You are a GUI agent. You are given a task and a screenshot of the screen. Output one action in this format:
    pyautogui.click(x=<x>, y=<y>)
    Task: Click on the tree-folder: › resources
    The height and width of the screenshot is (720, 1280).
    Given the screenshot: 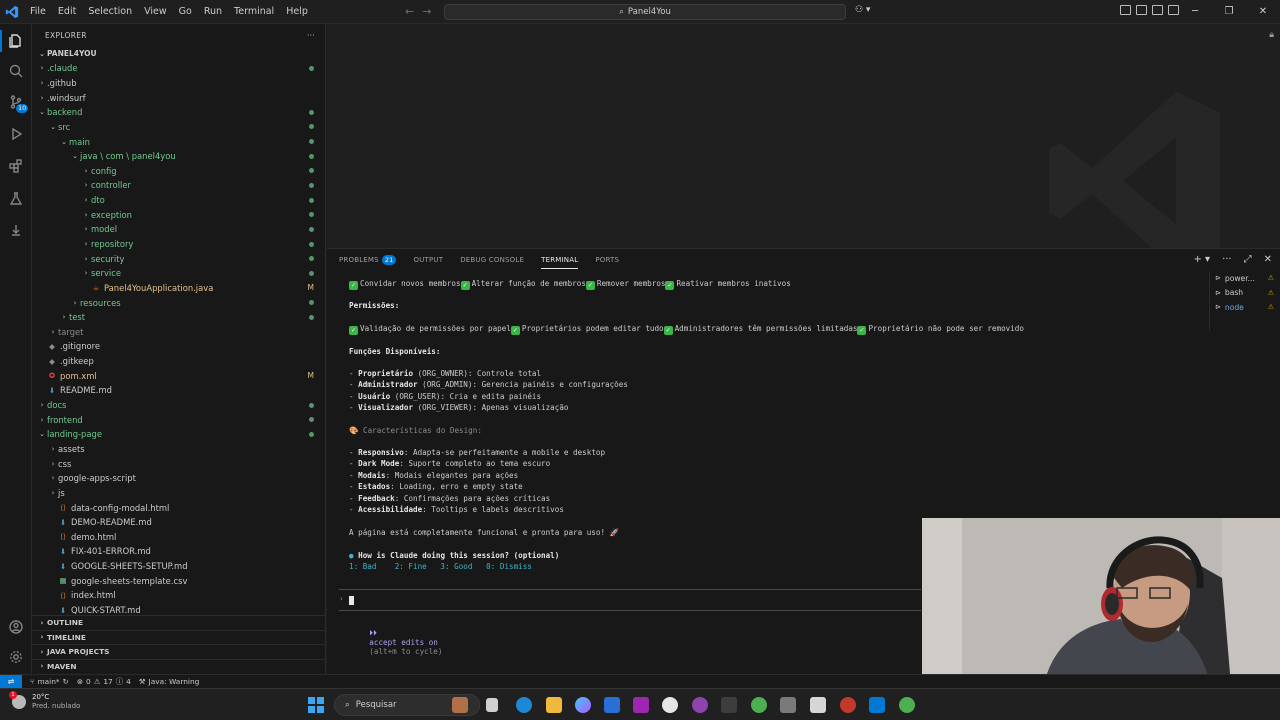 What is the action you would take?
    pyautogui.click(x=178, y=302)
    